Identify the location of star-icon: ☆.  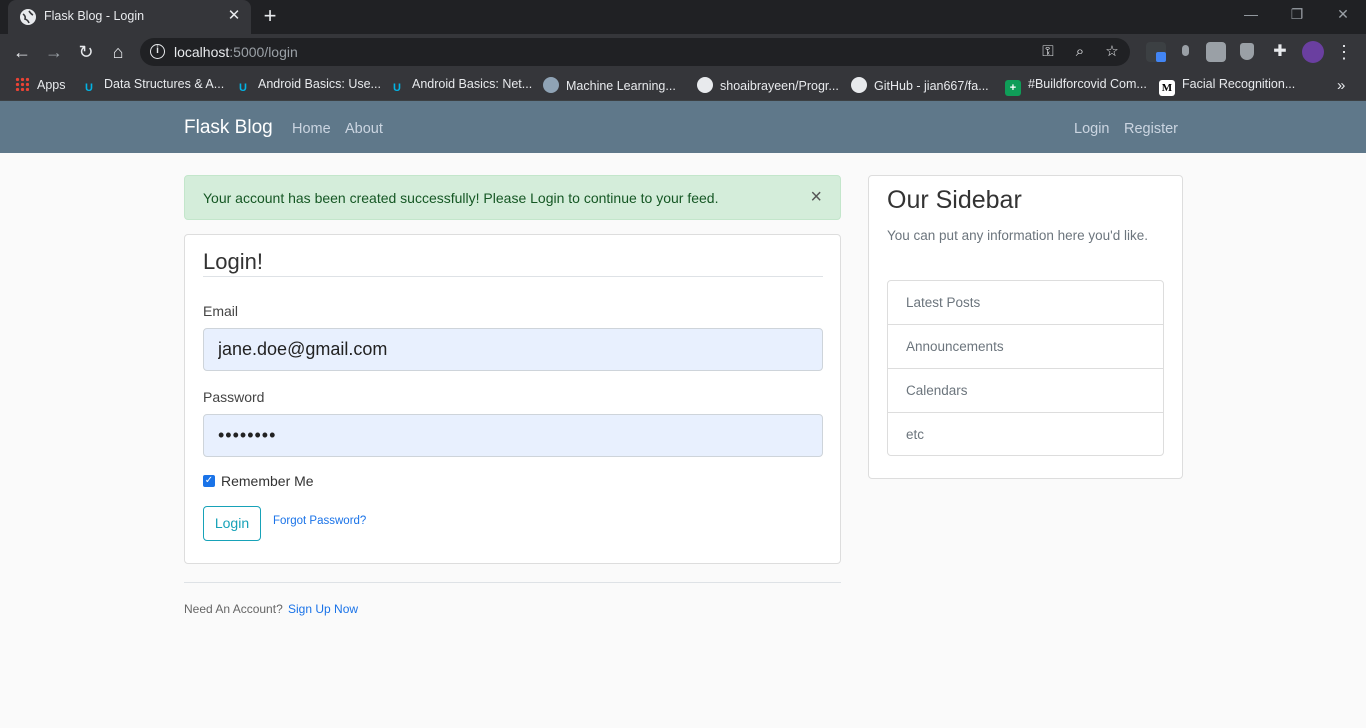
(1112, 52).